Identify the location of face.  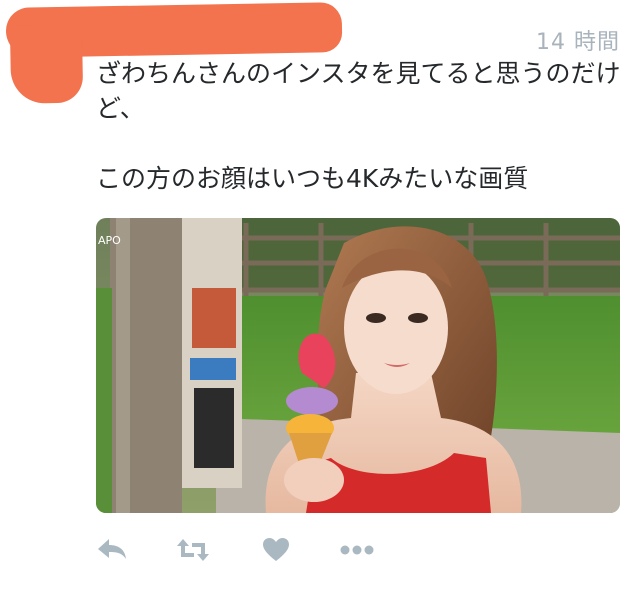
(396, 328).